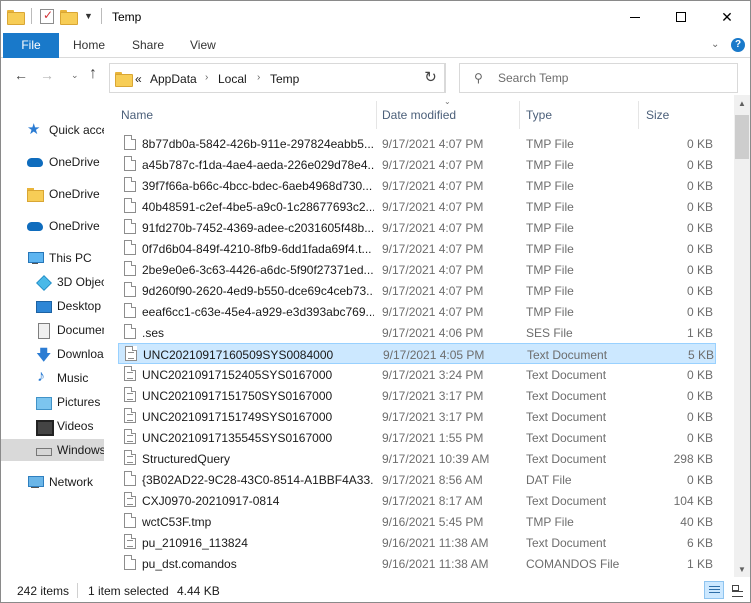 The image size is (751, 603). Describe the element at coordinates (742, 103) in the screenshot. I see `scroll-up-icon: ▲` at that location.